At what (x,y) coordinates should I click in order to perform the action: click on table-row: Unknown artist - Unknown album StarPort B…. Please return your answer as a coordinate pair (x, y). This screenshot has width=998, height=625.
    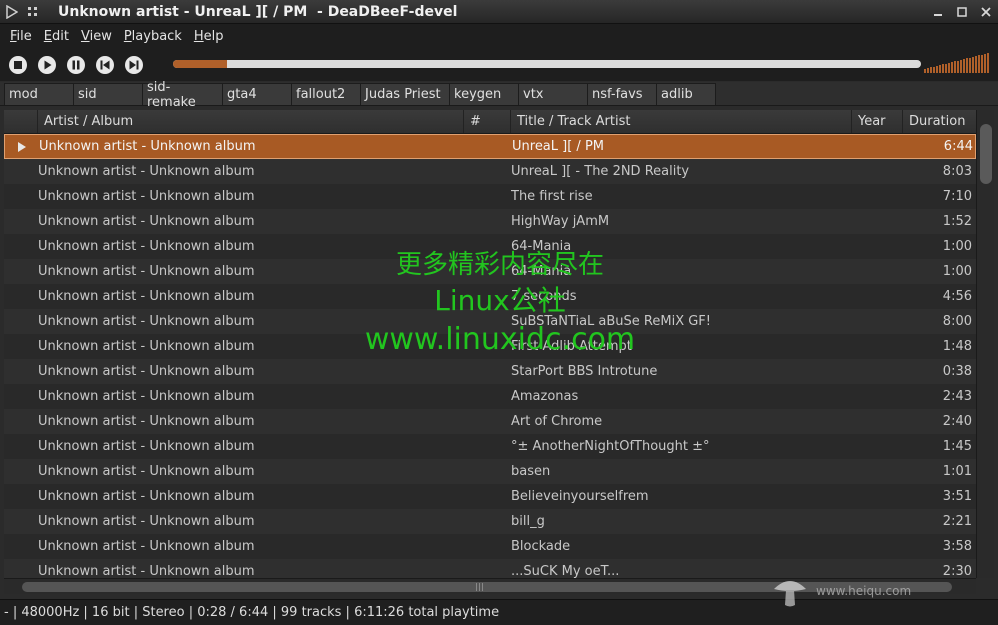
    Looking at the image, I should click on (490, 371).